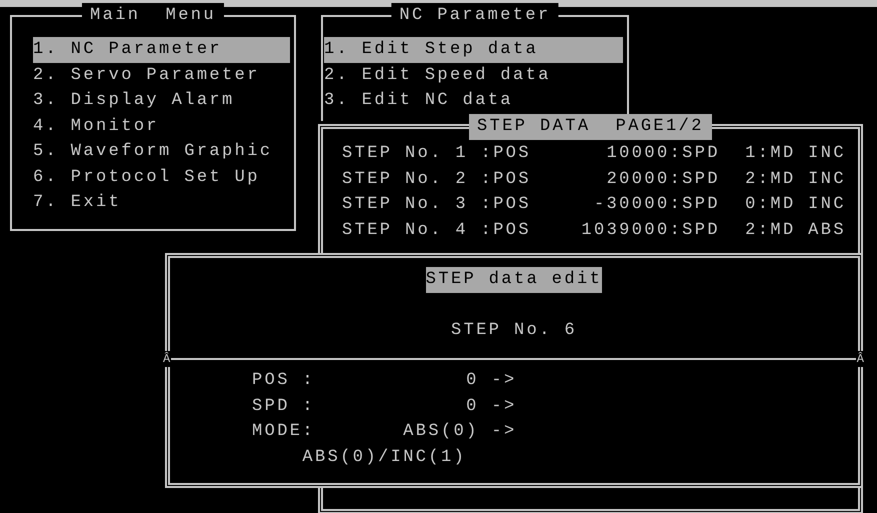 The height and width of the screenshot is (513, 877). I want to click on menu-item: 1. NC Parameter, so click(161, 49).